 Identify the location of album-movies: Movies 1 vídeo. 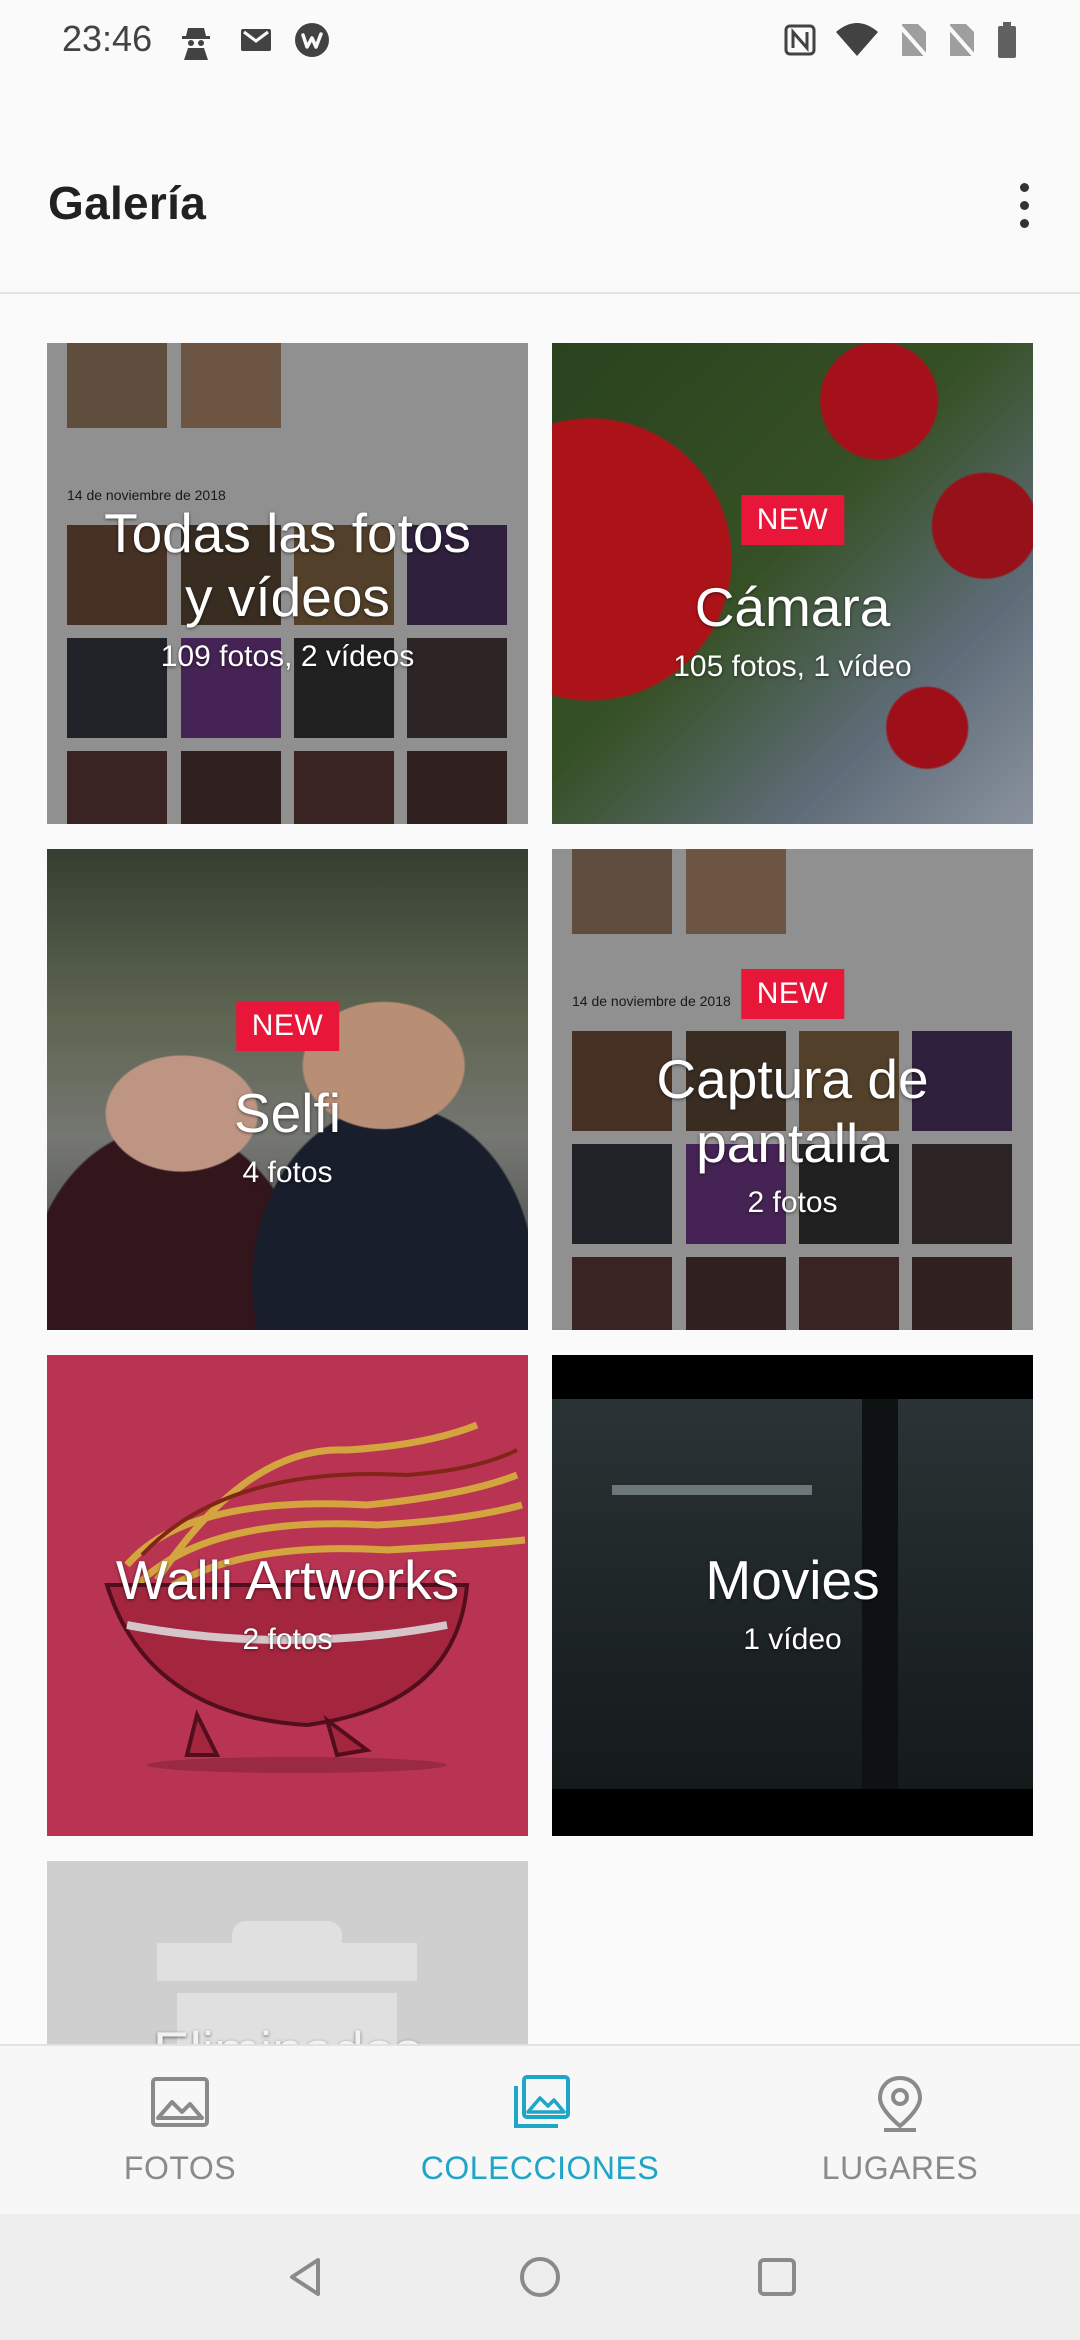
(792, 1595).